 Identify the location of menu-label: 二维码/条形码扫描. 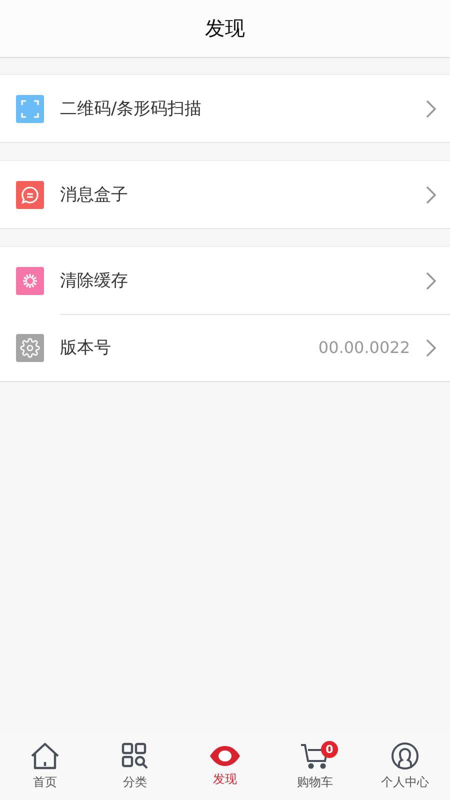
(131, 109).